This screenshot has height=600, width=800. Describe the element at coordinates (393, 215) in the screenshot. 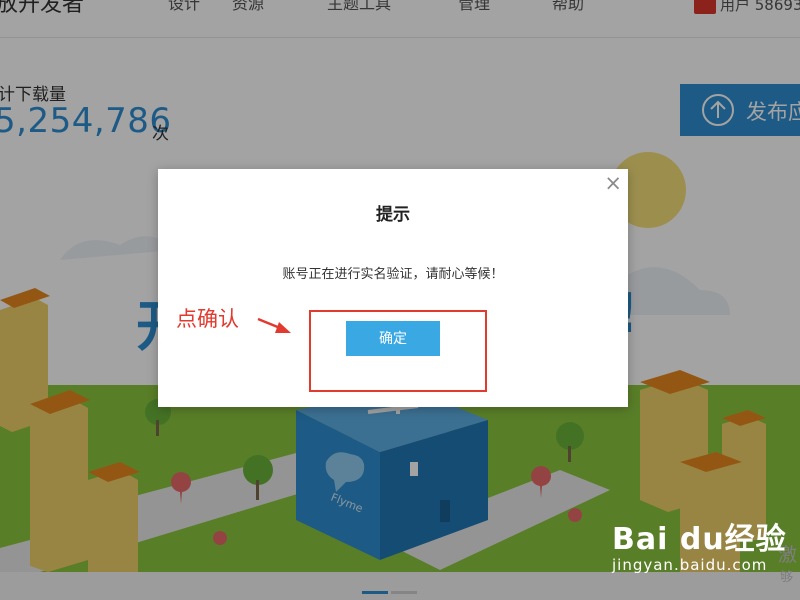

I see `dialog-title: 提示` at that location.